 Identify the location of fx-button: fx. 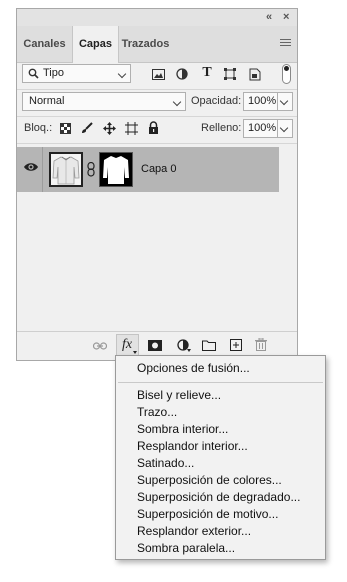
(127, 345).